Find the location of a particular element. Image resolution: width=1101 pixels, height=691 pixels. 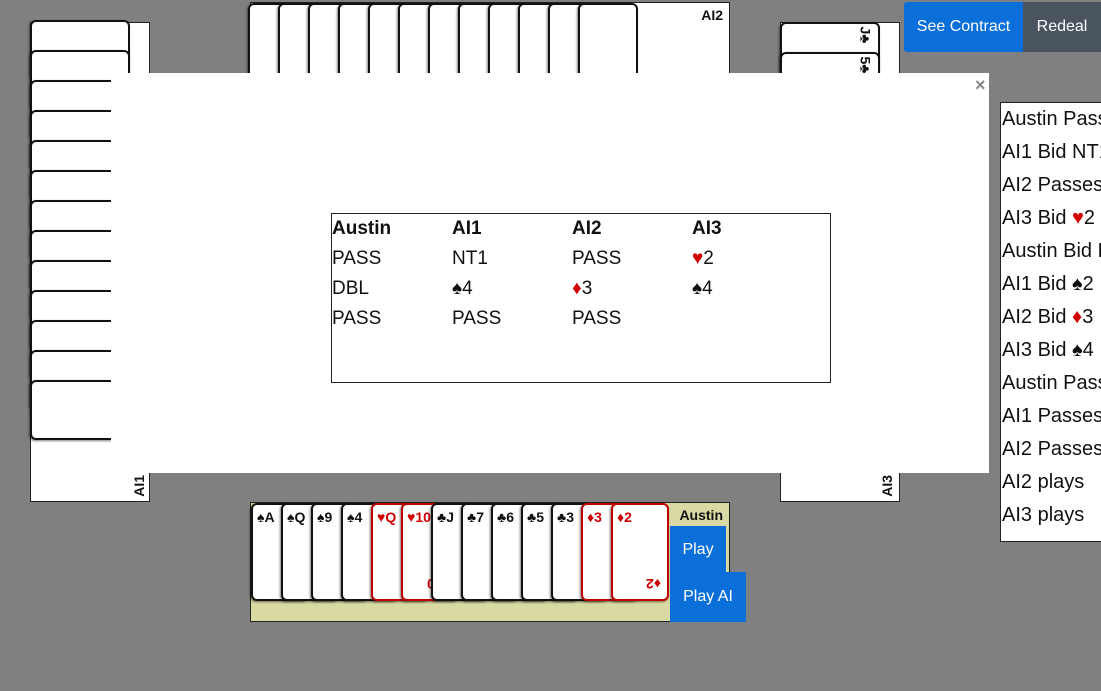

card-rank-suit: ♥Q is located at coordinates (387, 517).